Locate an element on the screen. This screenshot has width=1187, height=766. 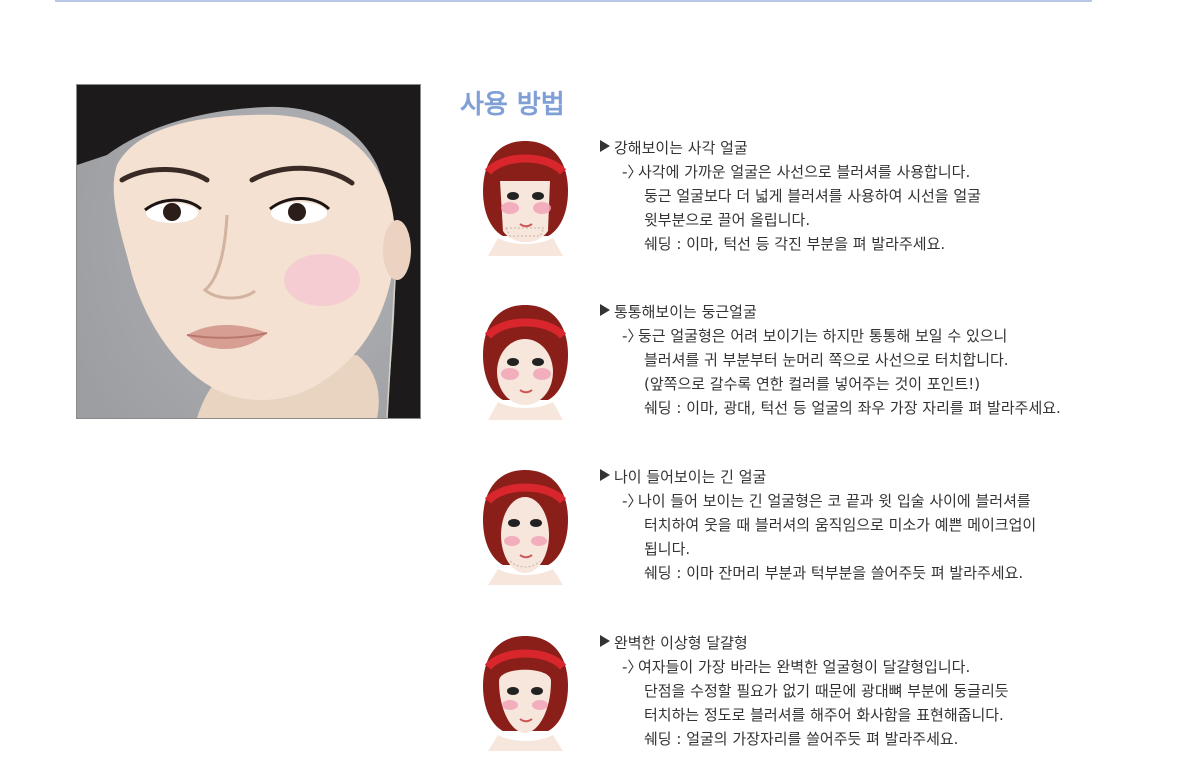
description-line: 블러셔를 귀 부분부터 눈머리 쪽으로 사선으로 터치합니다. is located at coordinates (826, 360).